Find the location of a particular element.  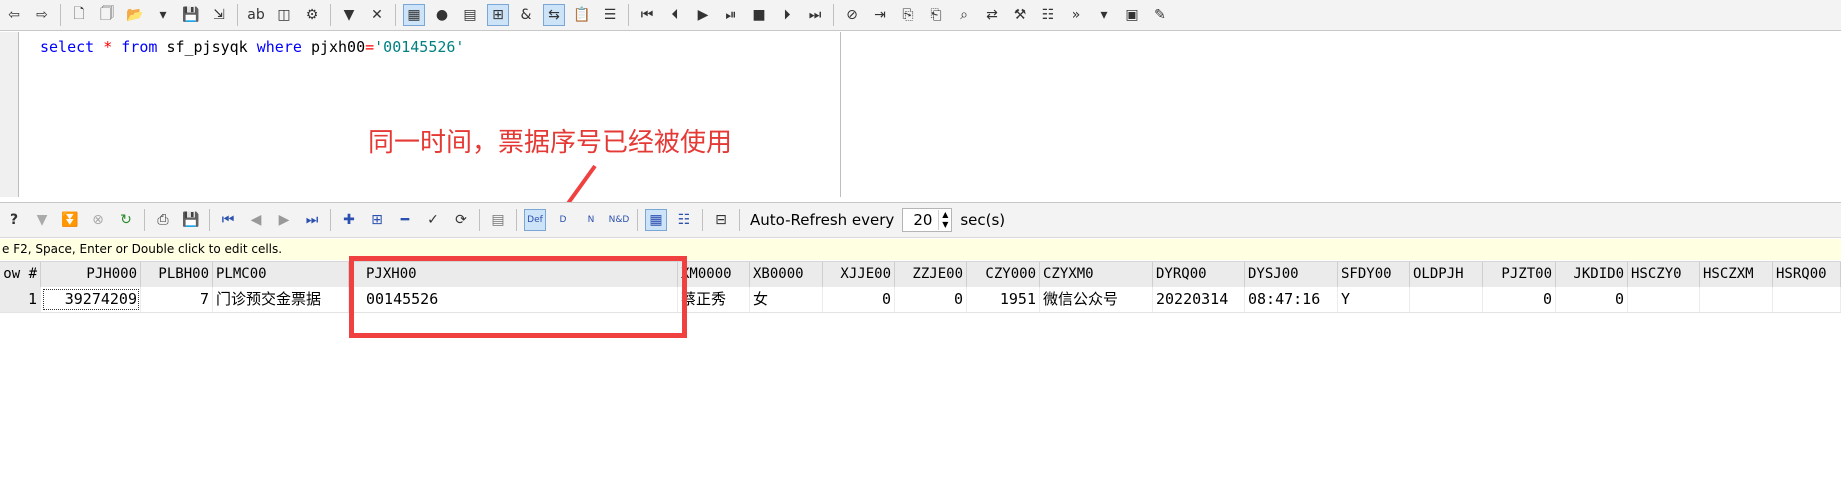

cell-dyrq00: 20220314 is located at coordinates (1199, 299).